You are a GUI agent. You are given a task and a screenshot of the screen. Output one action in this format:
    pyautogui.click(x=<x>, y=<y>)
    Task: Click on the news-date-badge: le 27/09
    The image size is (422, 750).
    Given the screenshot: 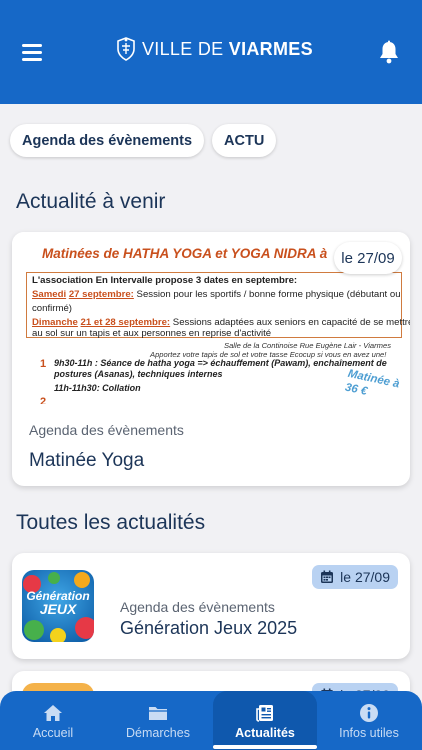 What is the action you would take?
    pyautogui.click(x=355, y=577)
    